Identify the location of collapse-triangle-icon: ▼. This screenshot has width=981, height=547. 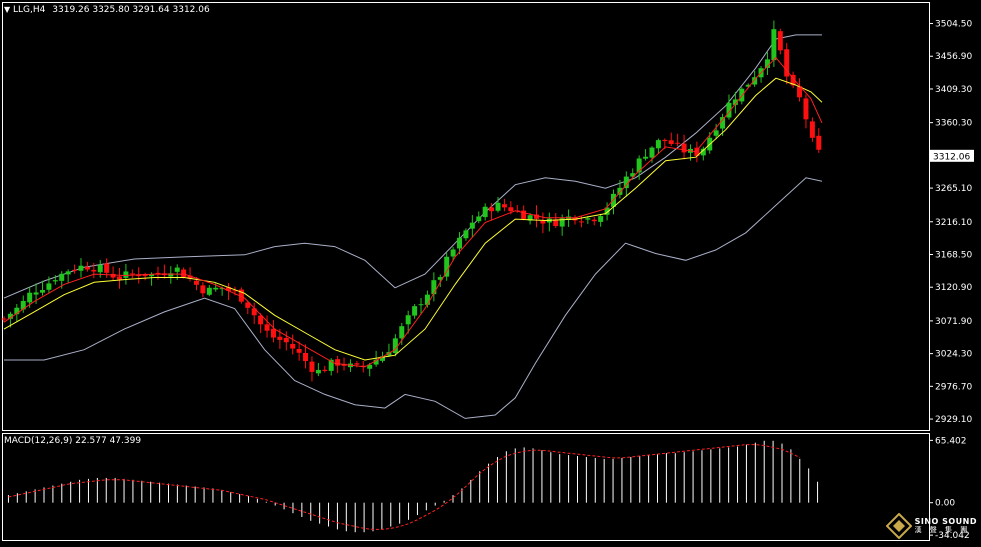
(7, 9).